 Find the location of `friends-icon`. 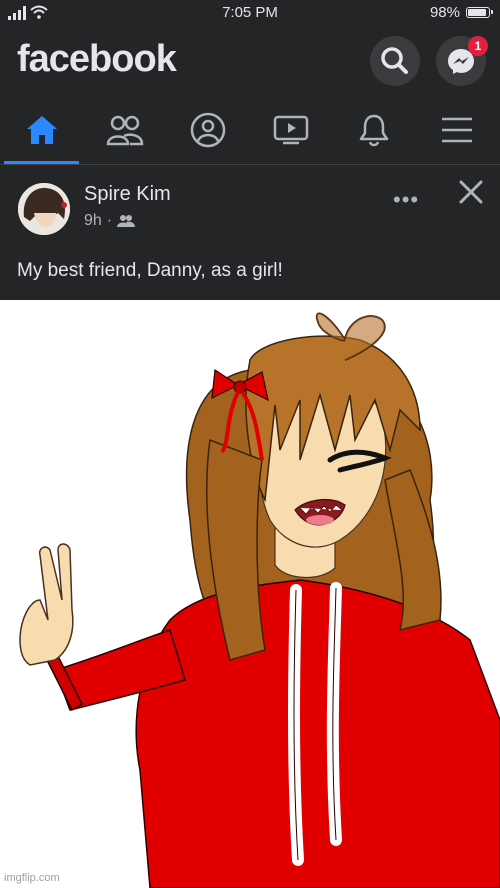

friends-icon is located at coordinates (124, 130).